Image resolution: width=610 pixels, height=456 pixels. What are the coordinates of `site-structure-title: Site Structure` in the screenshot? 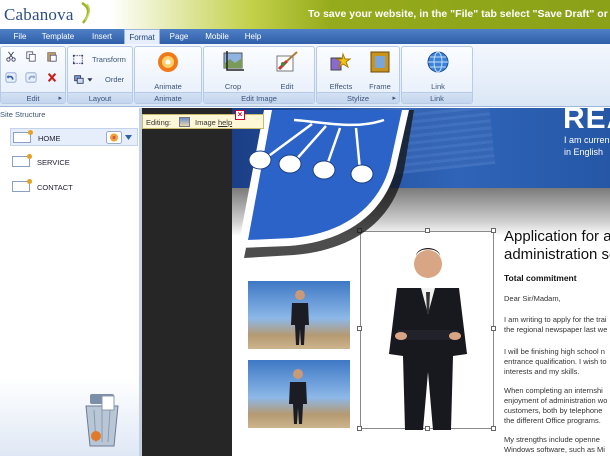 It's located at (23, 114).